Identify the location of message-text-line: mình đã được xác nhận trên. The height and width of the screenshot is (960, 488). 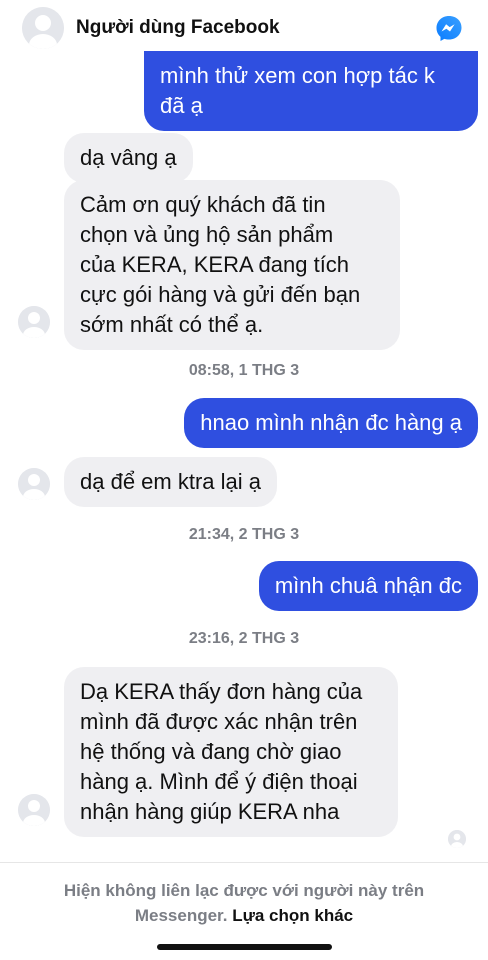
(219, 721).